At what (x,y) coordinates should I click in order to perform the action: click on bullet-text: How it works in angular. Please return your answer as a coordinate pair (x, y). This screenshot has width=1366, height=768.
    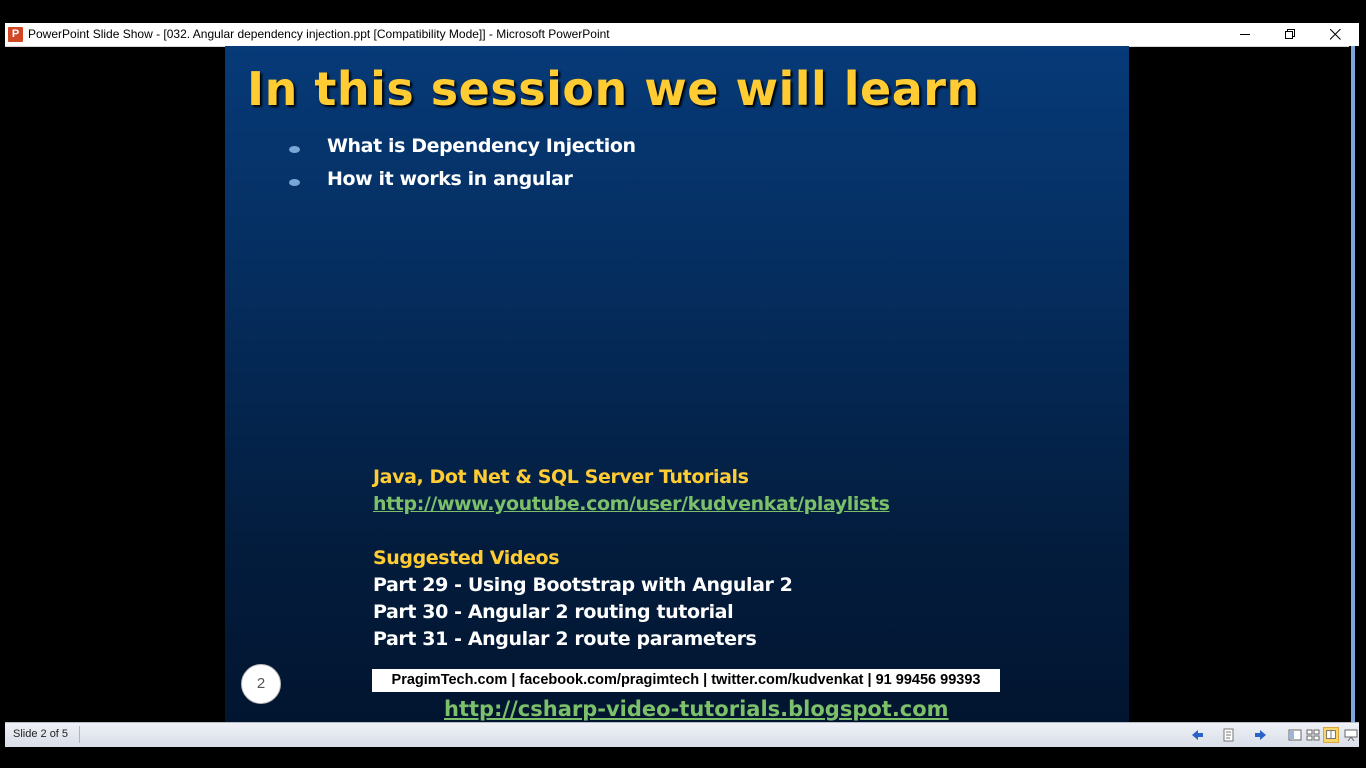
    Looking at the image, I should click on (450, 179).